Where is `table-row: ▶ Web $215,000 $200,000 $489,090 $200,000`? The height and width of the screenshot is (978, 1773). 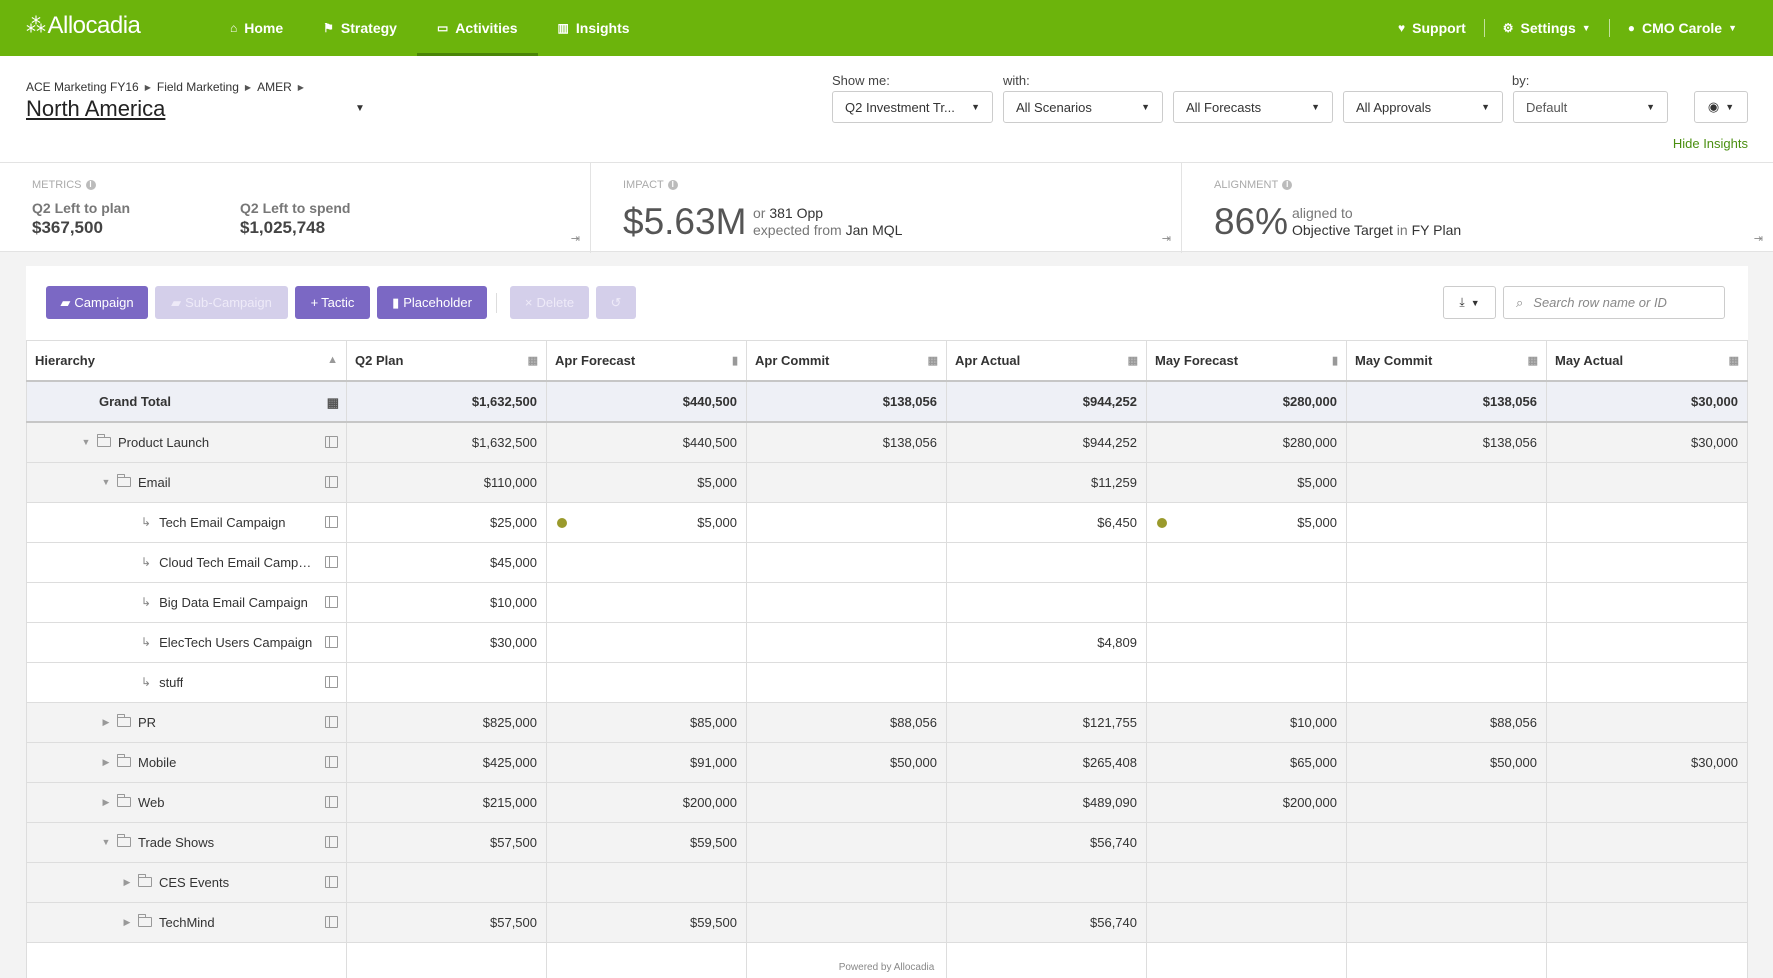 table-row: ▶ Web $215,000 $200,000 $489,090 $200,000 is located at coordinates (887, 802).